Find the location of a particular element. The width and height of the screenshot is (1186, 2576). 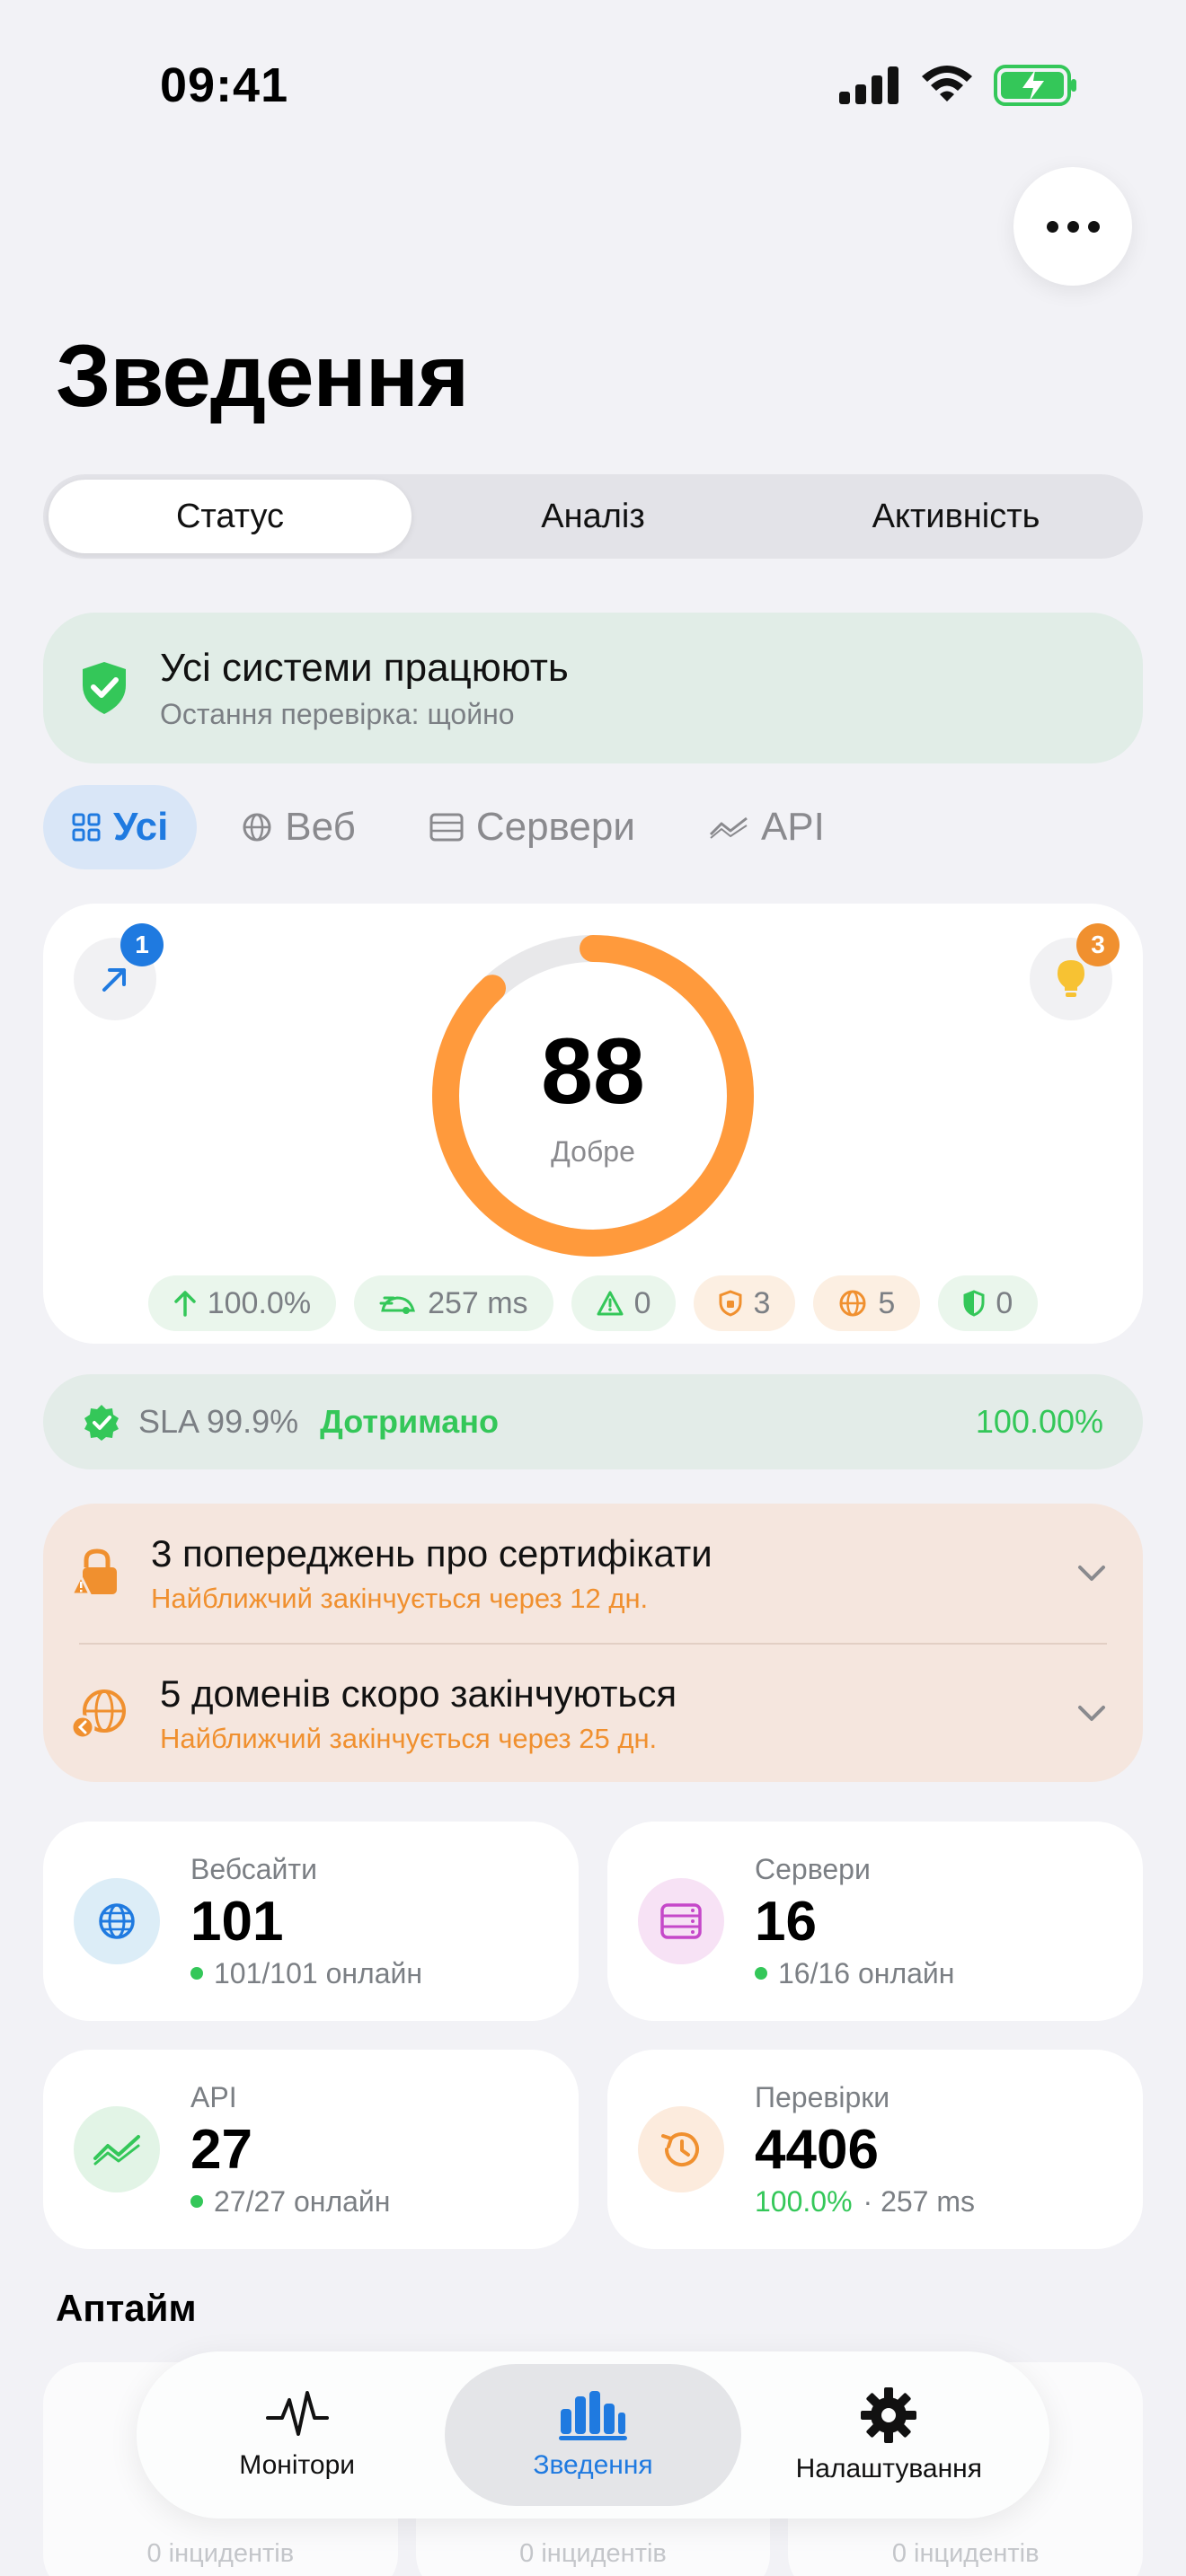

checks-stat-card: Перевірки 4406 100.0% · 257 ms is located at coordinates (875, 2149).